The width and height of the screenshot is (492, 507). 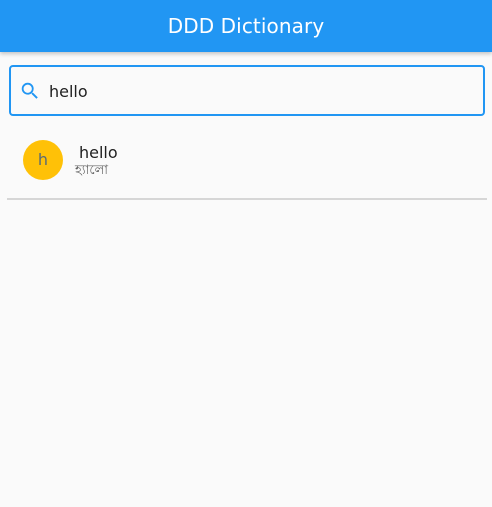 I want to click on search-input, so click(x=259, y=91).